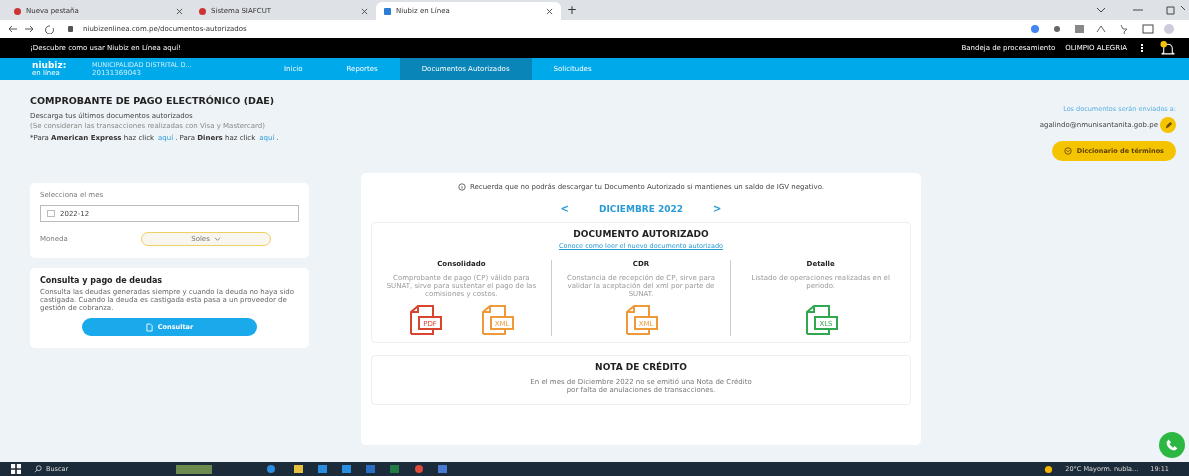 This screenshot has height=476, width=1189. I want to click on page-title: COMPROBANTE DE PAGO ELECTRÓNICO (DAE), so click(153, 100).